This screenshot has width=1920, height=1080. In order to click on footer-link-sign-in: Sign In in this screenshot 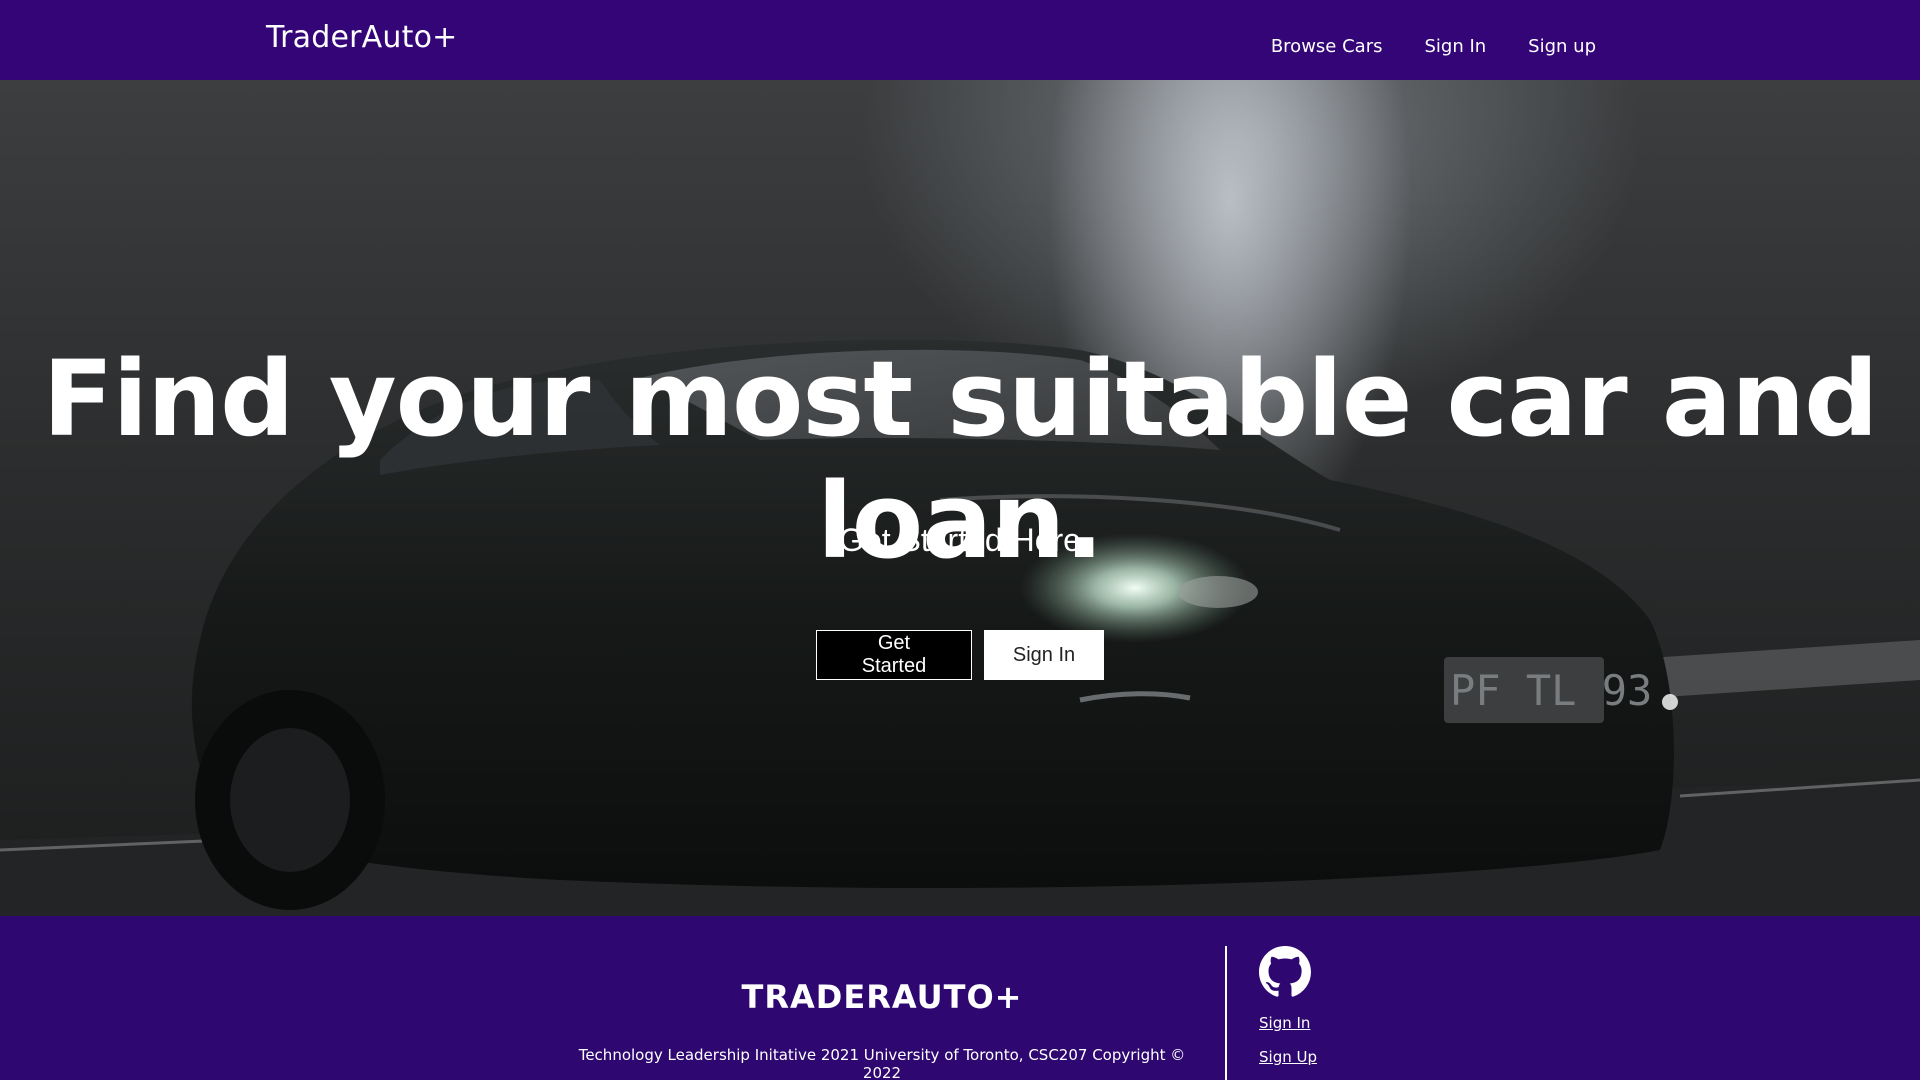, I will do `click(1284, 1023)`.